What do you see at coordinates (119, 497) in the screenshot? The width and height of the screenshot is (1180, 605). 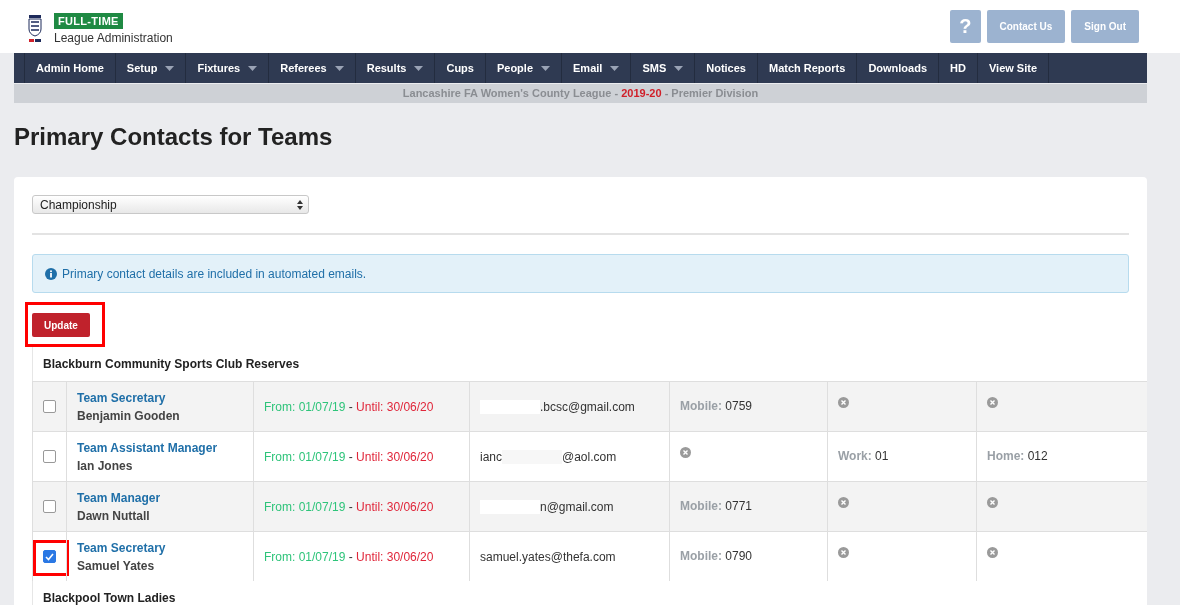 I see `role-link: Team Manager` at bounding box center [119, 497].